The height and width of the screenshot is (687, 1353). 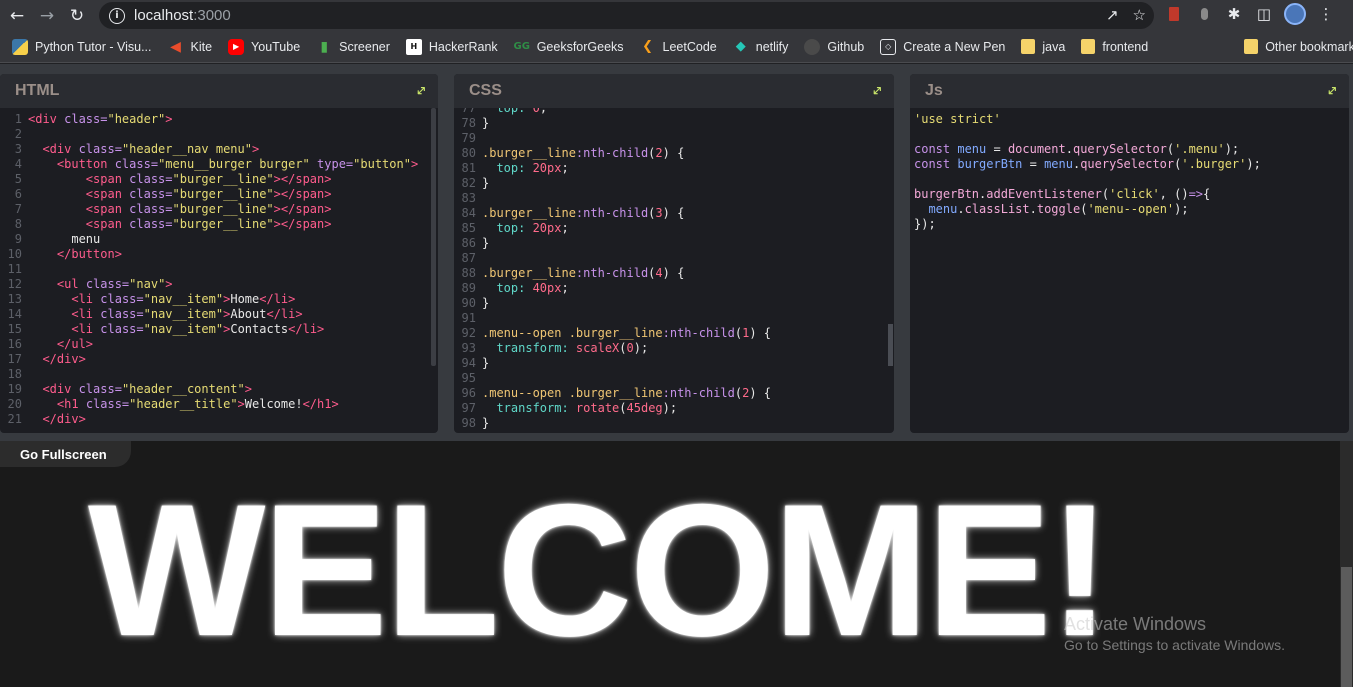 What do you see at coordinates (572, 393) in the screenshot?
I see `code-token: .menu--open .burger__line` at bounding box center [572, 393].